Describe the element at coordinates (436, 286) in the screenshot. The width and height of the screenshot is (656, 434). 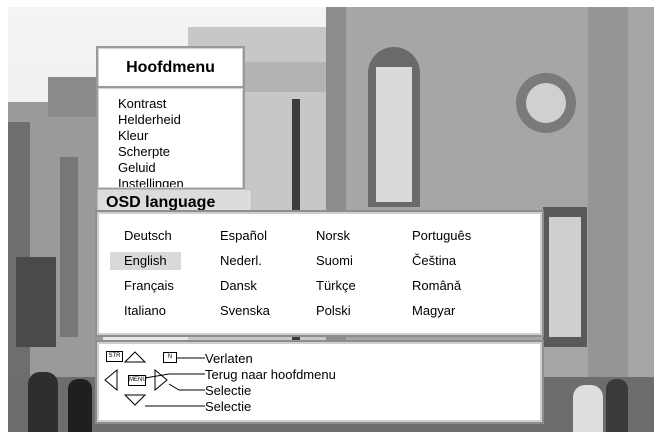
I see `language-option-romana: Românǎ` at that location.